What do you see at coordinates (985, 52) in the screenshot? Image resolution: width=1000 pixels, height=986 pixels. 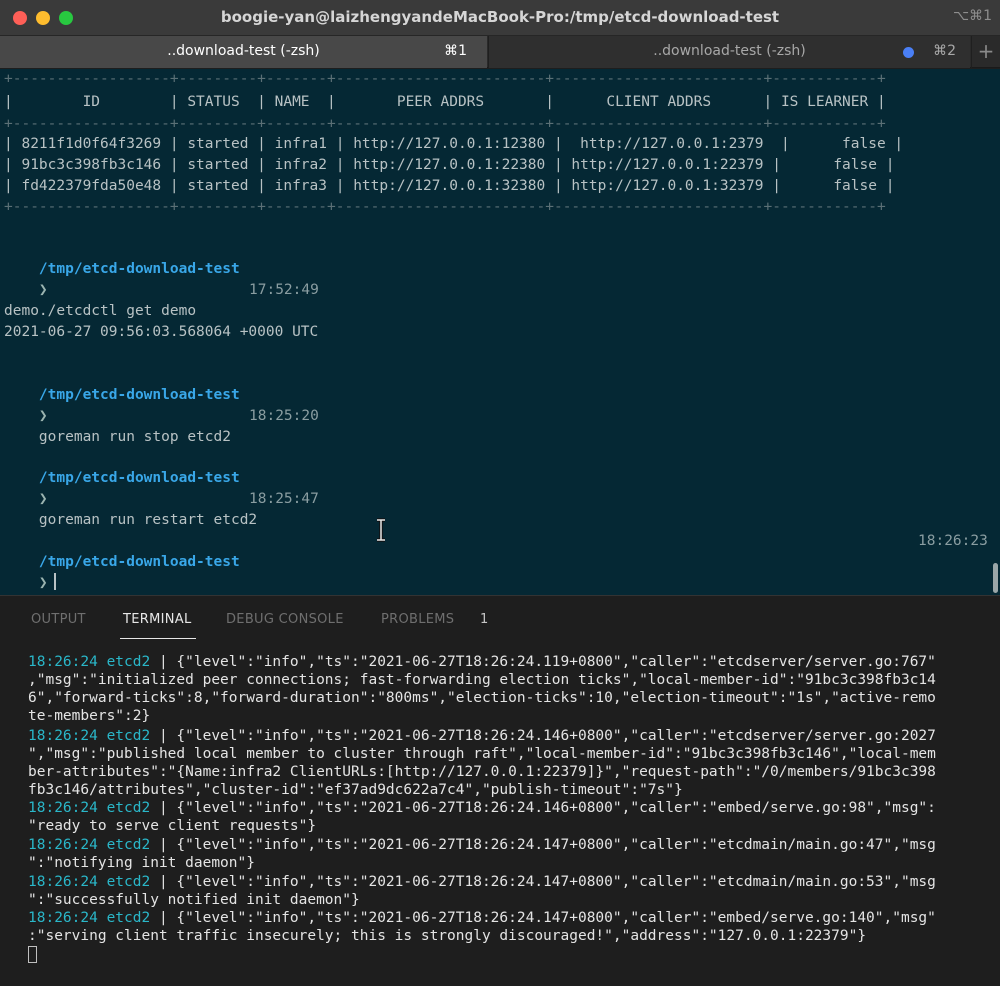 I see `new-tab-button: +` at bounding box center [985, 52].